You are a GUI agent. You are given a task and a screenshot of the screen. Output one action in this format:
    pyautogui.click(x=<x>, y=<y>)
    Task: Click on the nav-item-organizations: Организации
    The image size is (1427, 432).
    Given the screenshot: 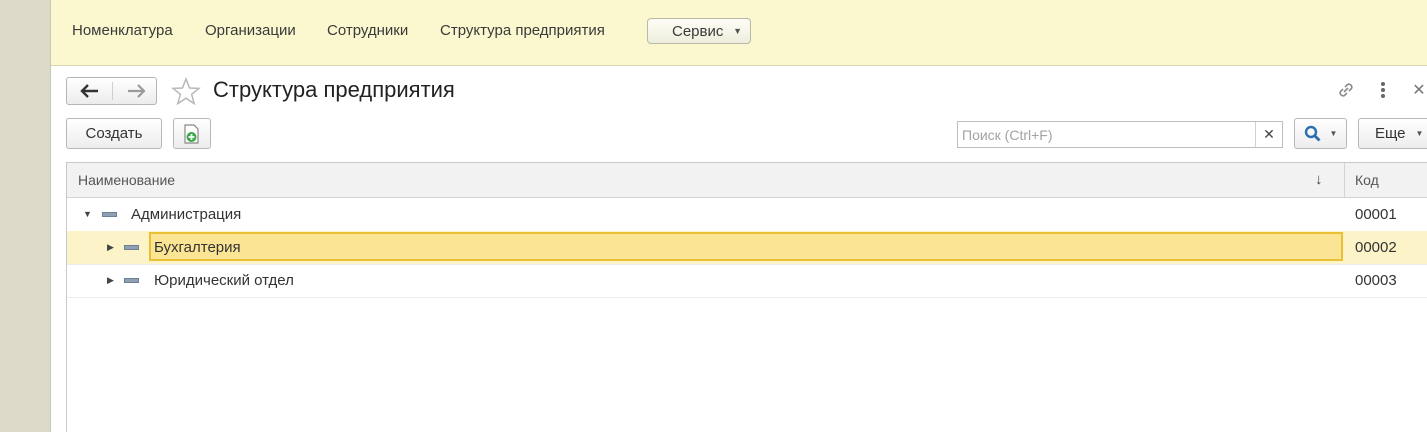 What is the action you would take?
    pyautogui.click(x=250, y=30)
    